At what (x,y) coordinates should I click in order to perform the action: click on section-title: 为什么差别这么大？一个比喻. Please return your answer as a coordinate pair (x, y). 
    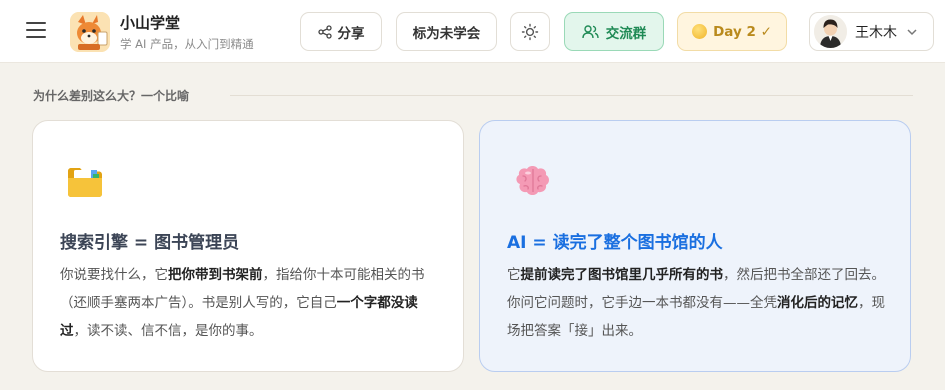
    Looking at the image, I should click on (111, 96).